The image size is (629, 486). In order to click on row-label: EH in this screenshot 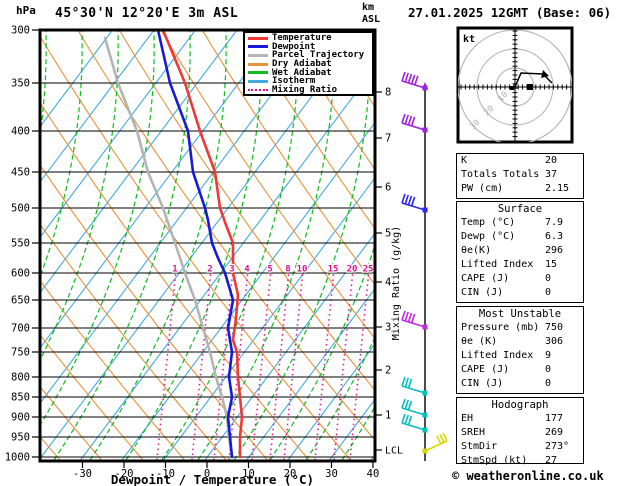, I will do `click(467, 418)`.